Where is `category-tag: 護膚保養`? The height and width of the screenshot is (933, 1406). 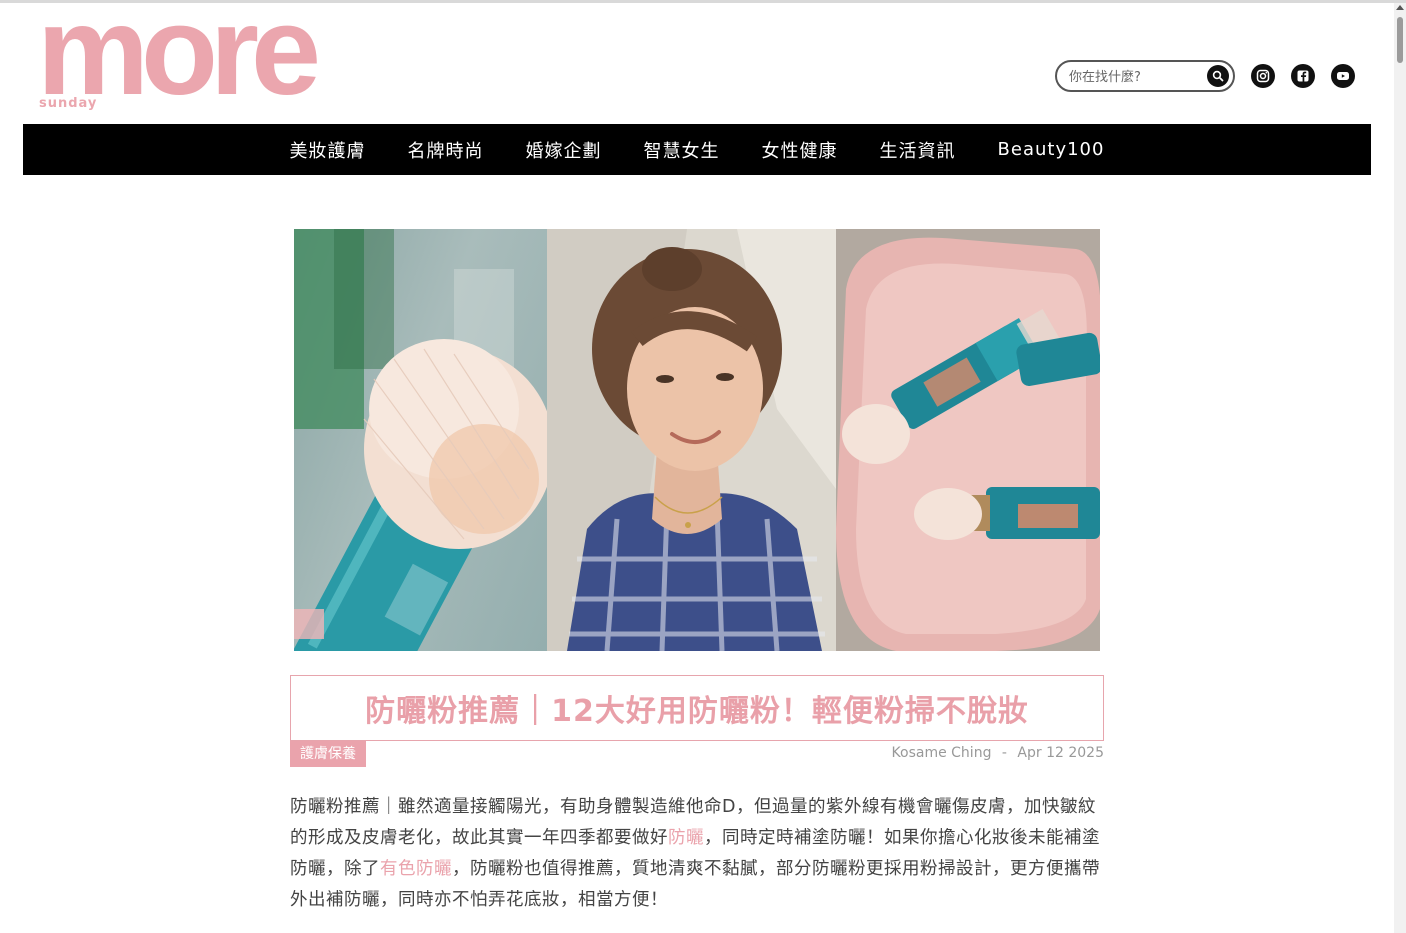 category-tag: 護膚保養 is located at coordinates (328, 754).